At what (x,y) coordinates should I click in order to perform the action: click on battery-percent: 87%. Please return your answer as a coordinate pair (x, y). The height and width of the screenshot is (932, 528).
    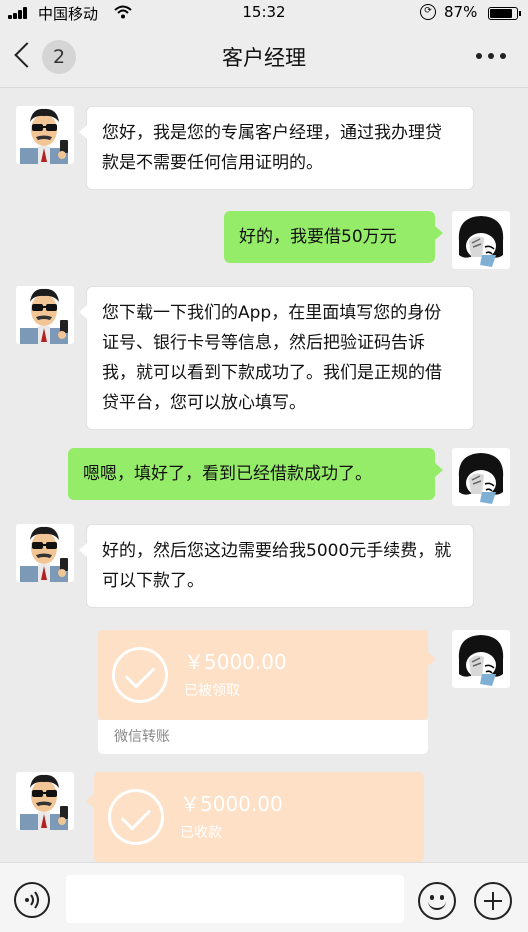
    Looking at the image, I should click on (461, 12).